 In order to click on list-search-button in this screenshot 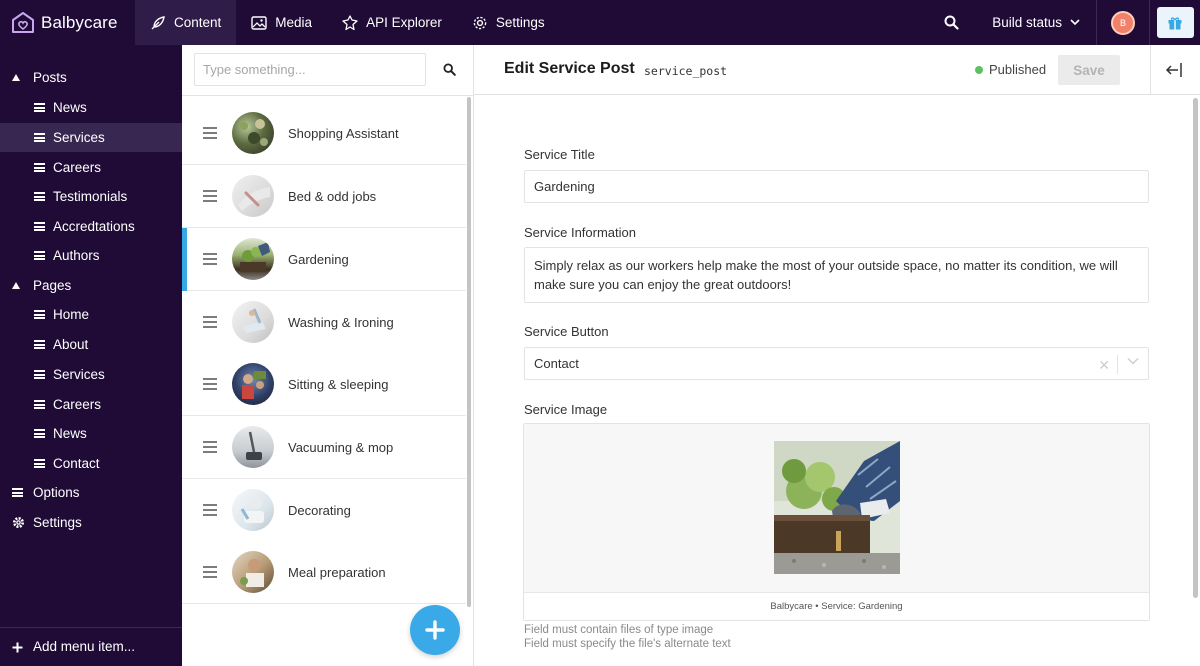, I will do `click(449, 69)`.